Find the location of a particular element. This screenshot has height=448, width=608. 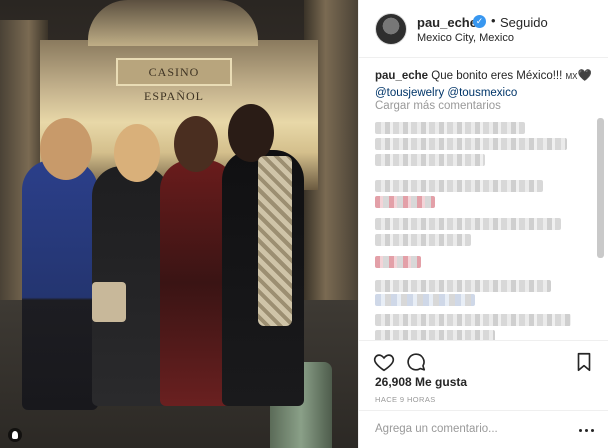

building-arch is located at coordinates (173, 23).